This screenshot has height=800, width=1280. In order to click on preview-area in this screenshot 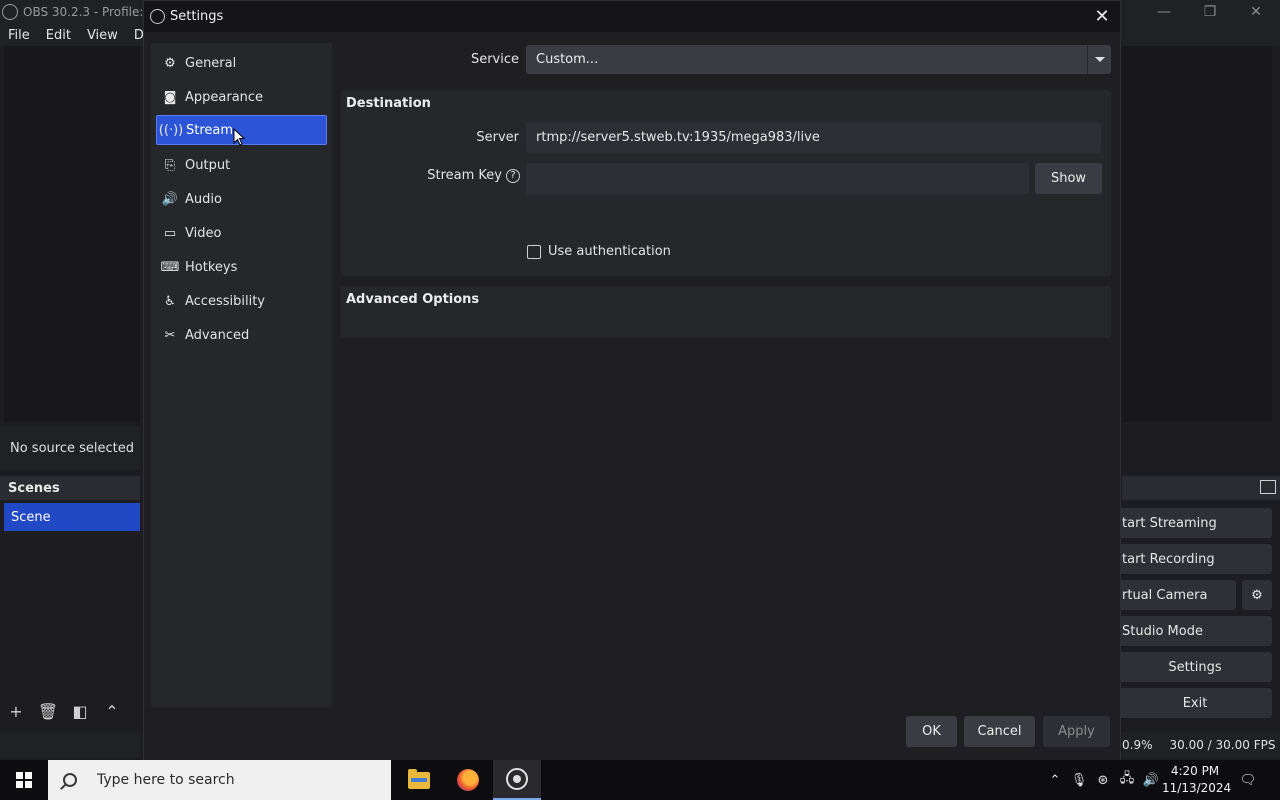, I will do `click(72, 234)`.